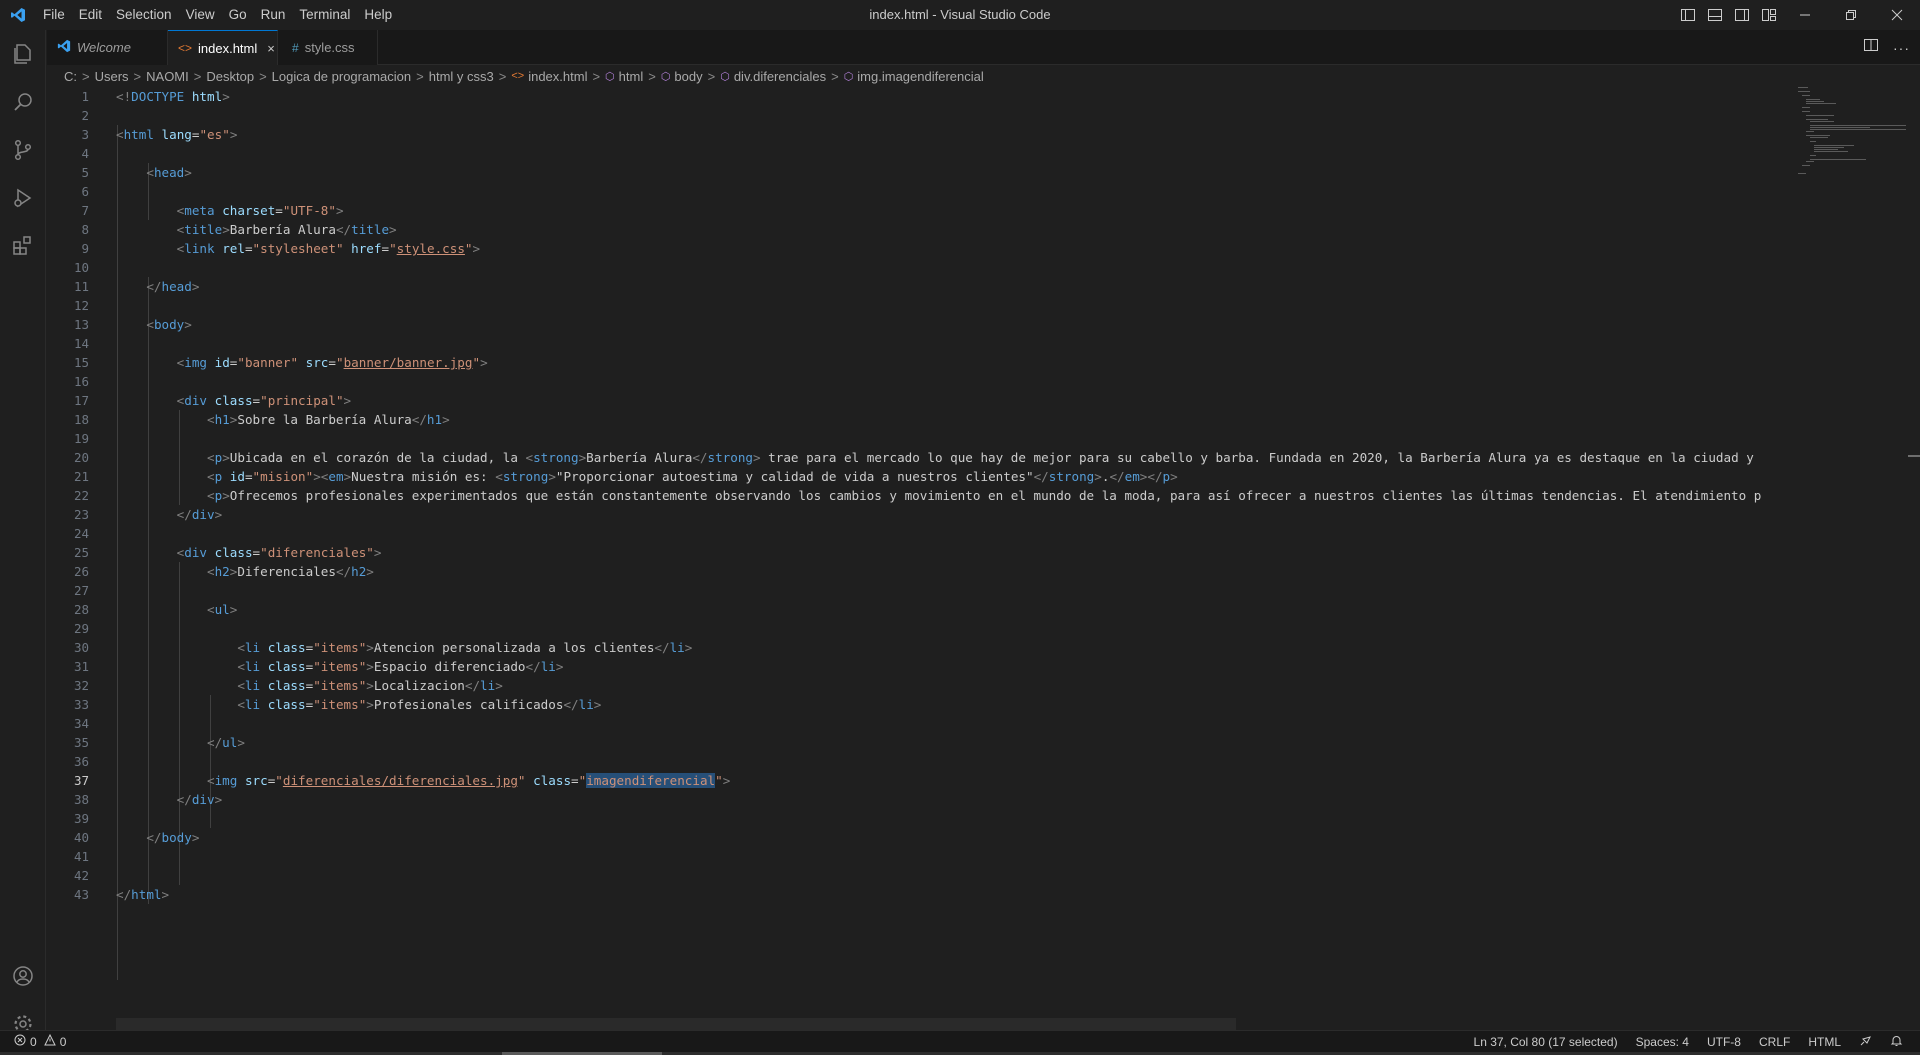 The height and width of the screenshot is (1055, 1920). Describe the element at coordinates (1546, 1042) in the screenshot. I see `cursor-position: Ln 37, Col 80 (17 selected)` at that location.